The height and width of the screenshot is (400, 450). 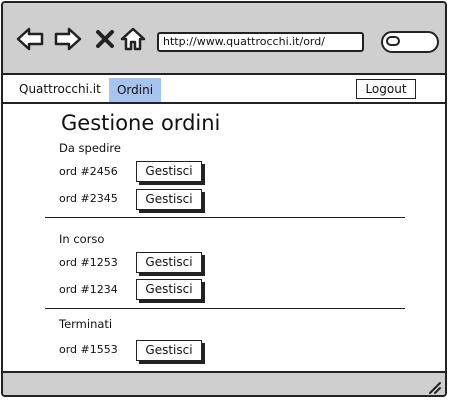 What do you see at coordinates (88, 198) in the screenshot?
I see `order-id: ord #2345` at bounding box center [88, 198].